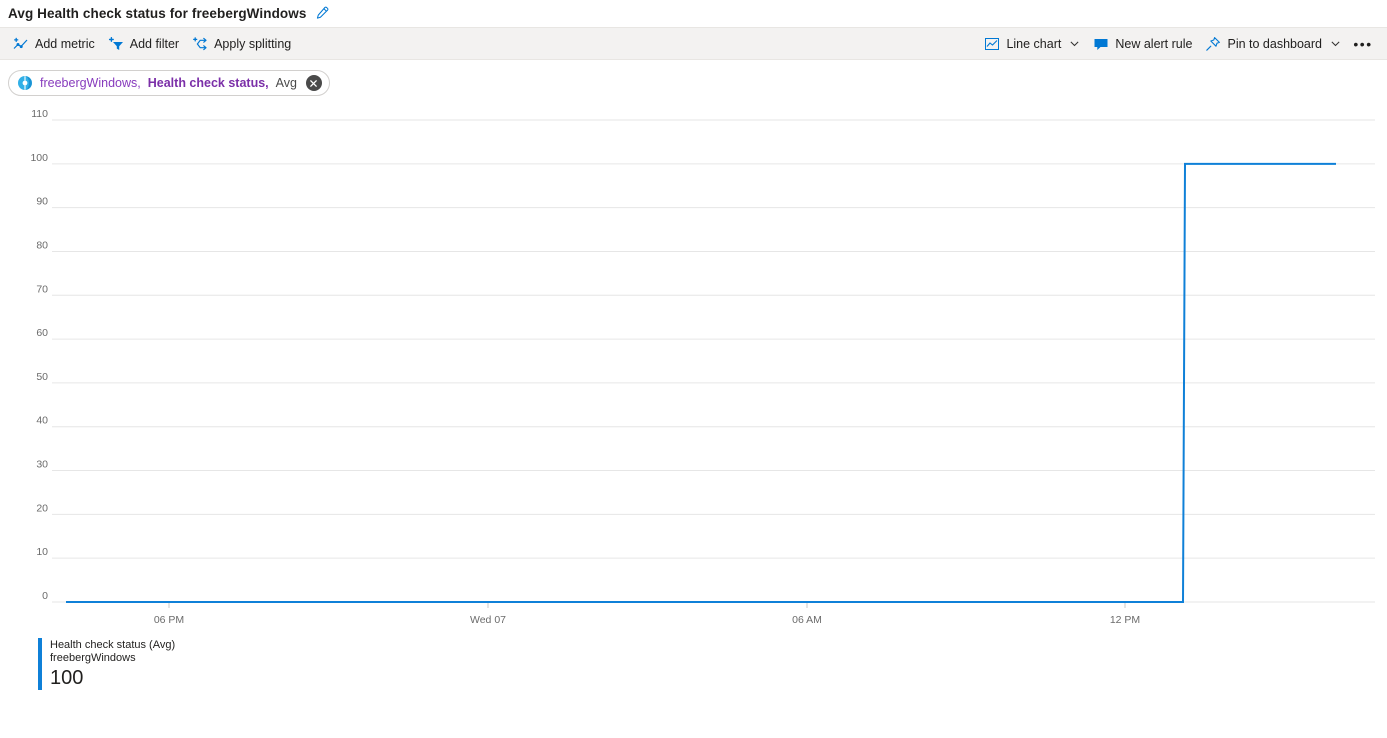 The image size is (1387, 738). I want to click on new-alert-rule-button: New alert rule, so click(1144, 43).